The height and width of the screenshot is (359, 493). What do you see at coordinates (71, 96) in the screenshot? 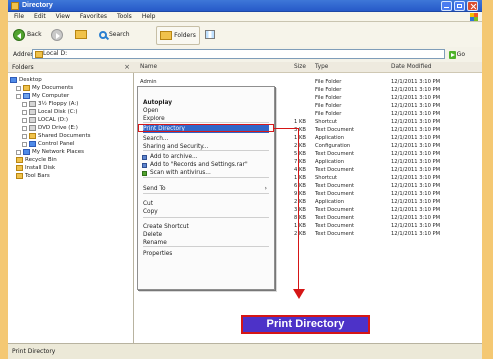
I see `tree-item: My Computer` at bounding box center [71, 96].